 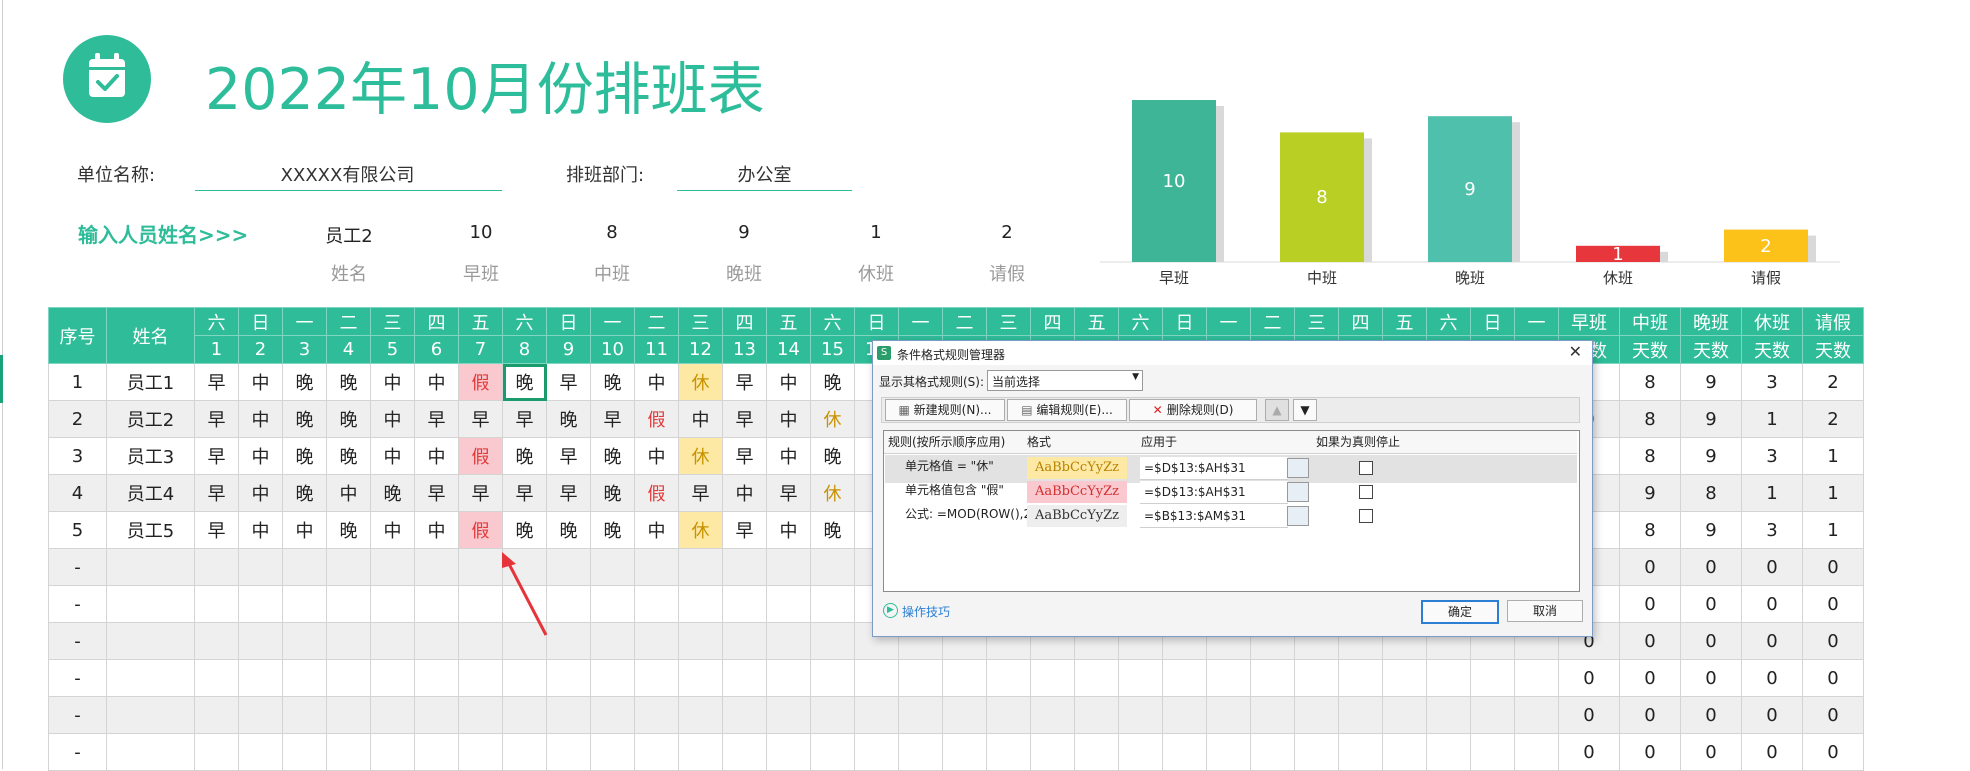 I want to click on close-icon: ✕, so click(x=1575, y=351).